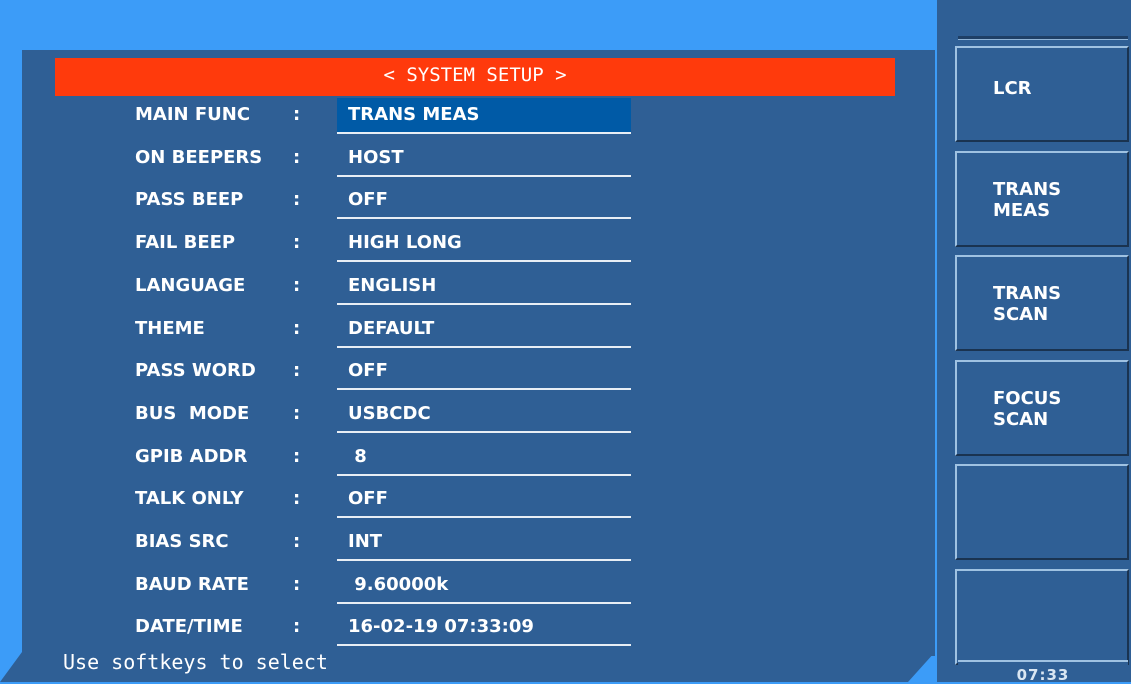  I want to click on setting-label: GPIB ADDR, so click(191, 456).